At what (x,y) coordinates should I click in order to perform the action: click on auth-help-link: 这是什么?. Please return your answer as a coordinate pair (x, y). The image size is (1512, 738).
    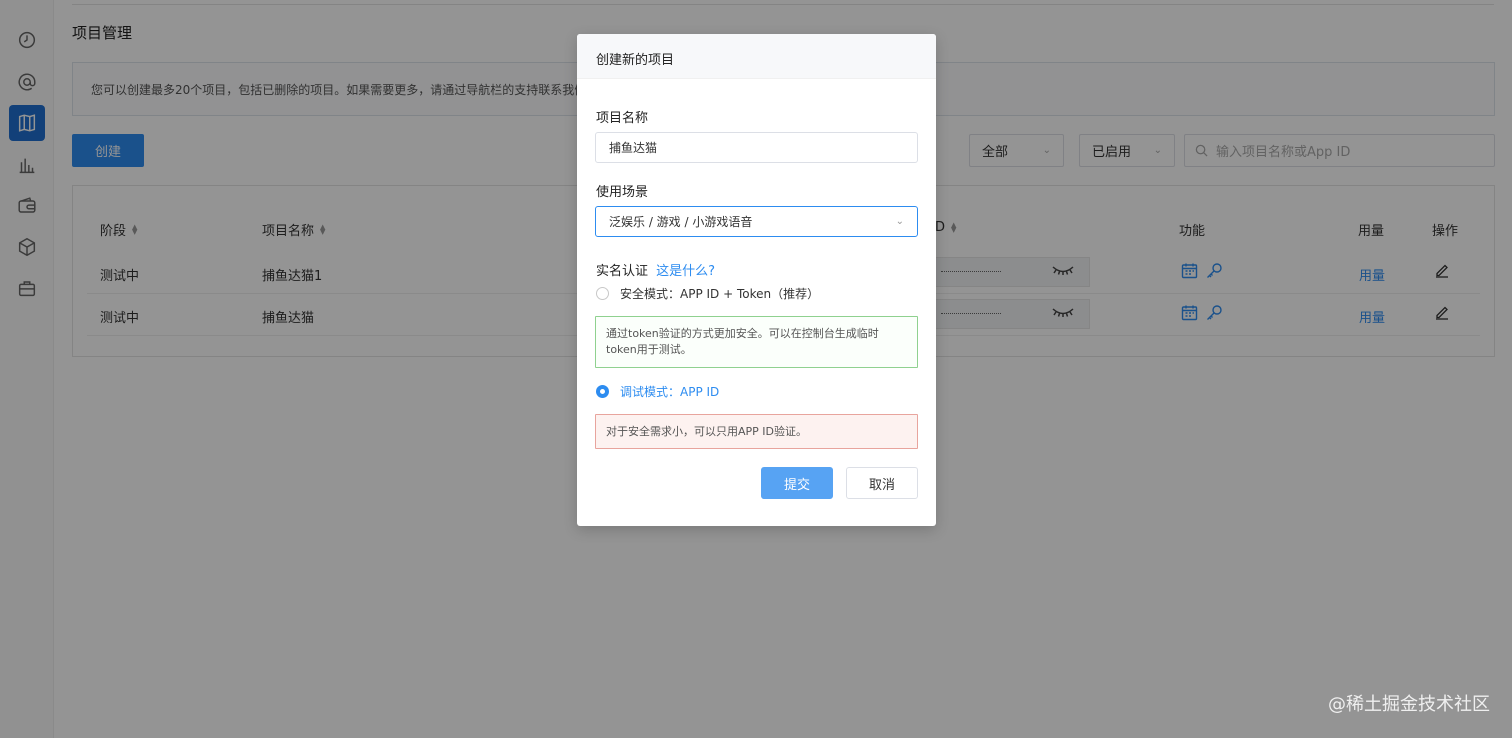
    Looking at the image, I should click on (685, 271).